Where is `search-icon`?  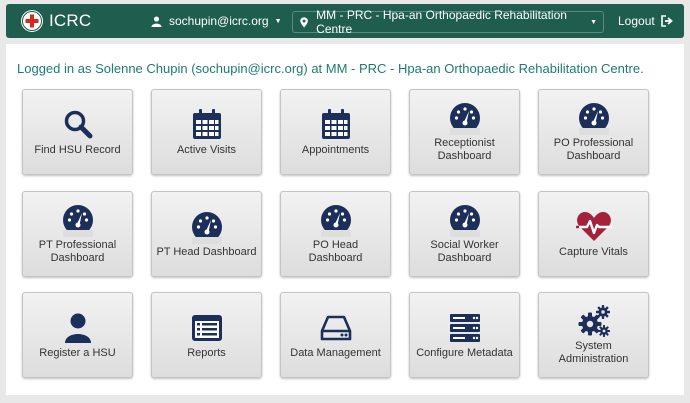
search-icon is located at coordinates (78, 124).